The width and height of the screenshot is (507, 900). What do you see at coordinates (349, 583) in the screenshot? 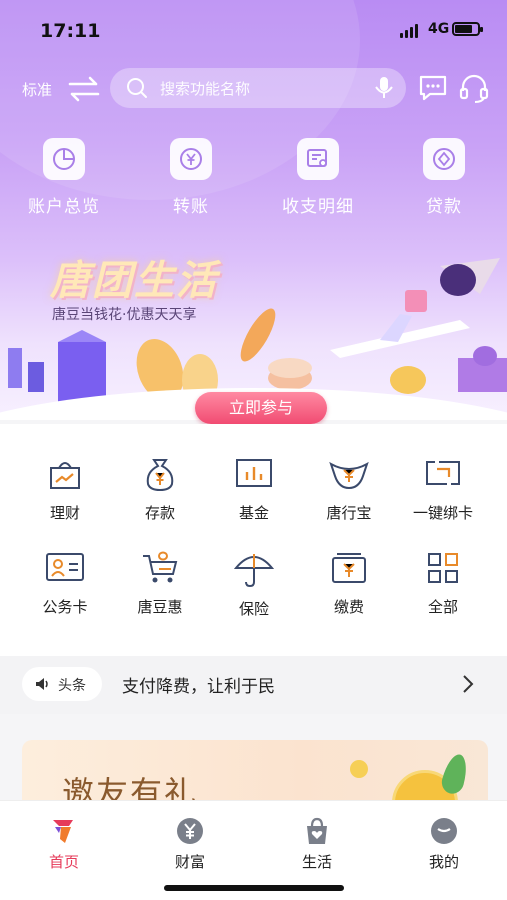
I see `service-payment: 缴费` at bounding box center [349, 583].